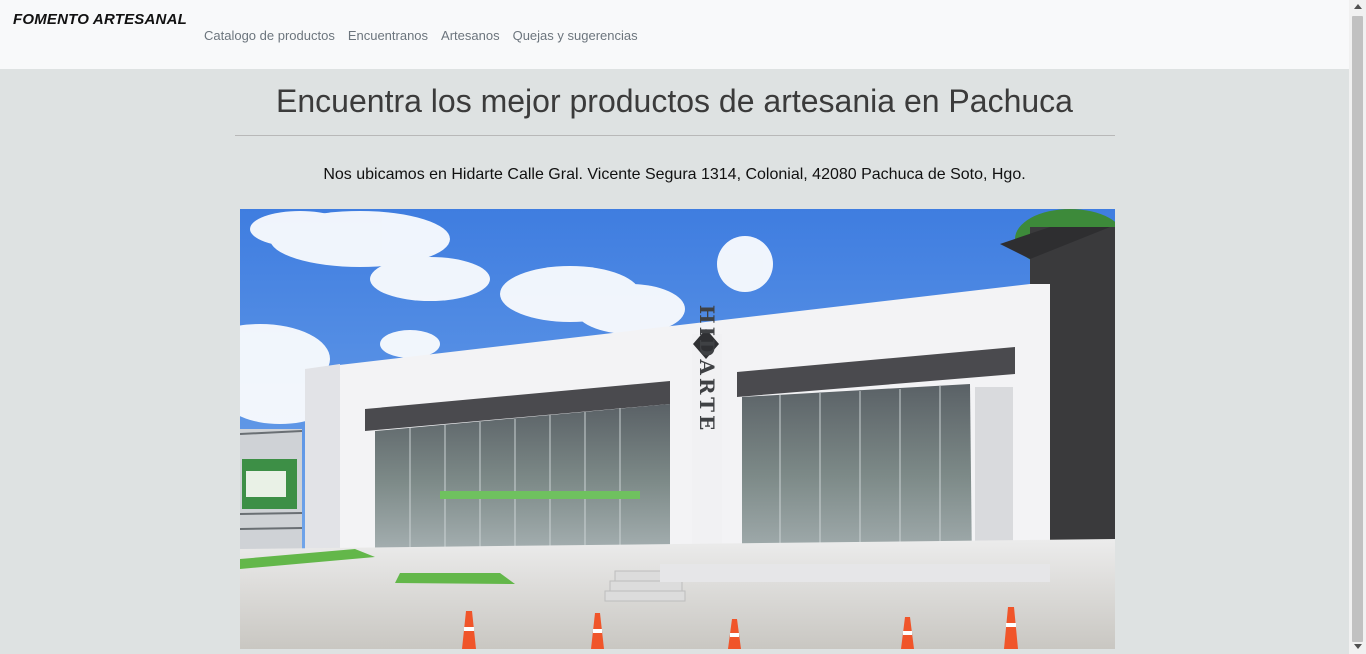  I want to click on scroll-up-arrow-icon, so click(1357, 7).